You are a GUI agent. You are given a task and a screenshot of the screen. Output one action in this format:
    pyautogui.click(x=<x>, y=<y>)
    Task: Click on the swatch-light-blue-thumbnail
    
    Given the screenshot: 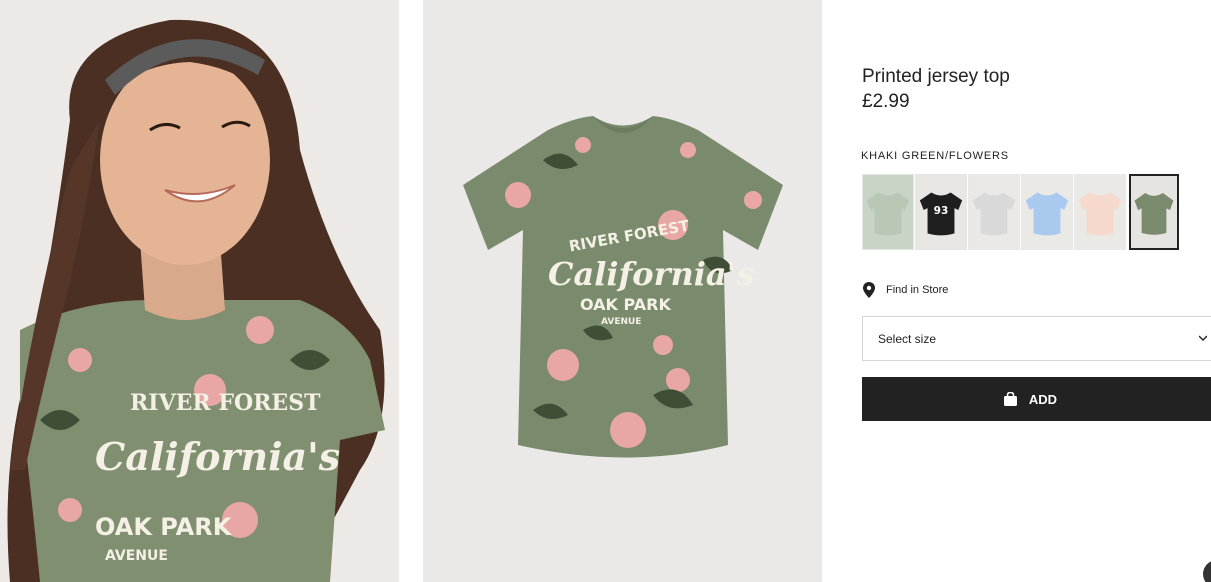 What is the action you would take?
    pyautogui.click(x=1047, y=212)
    